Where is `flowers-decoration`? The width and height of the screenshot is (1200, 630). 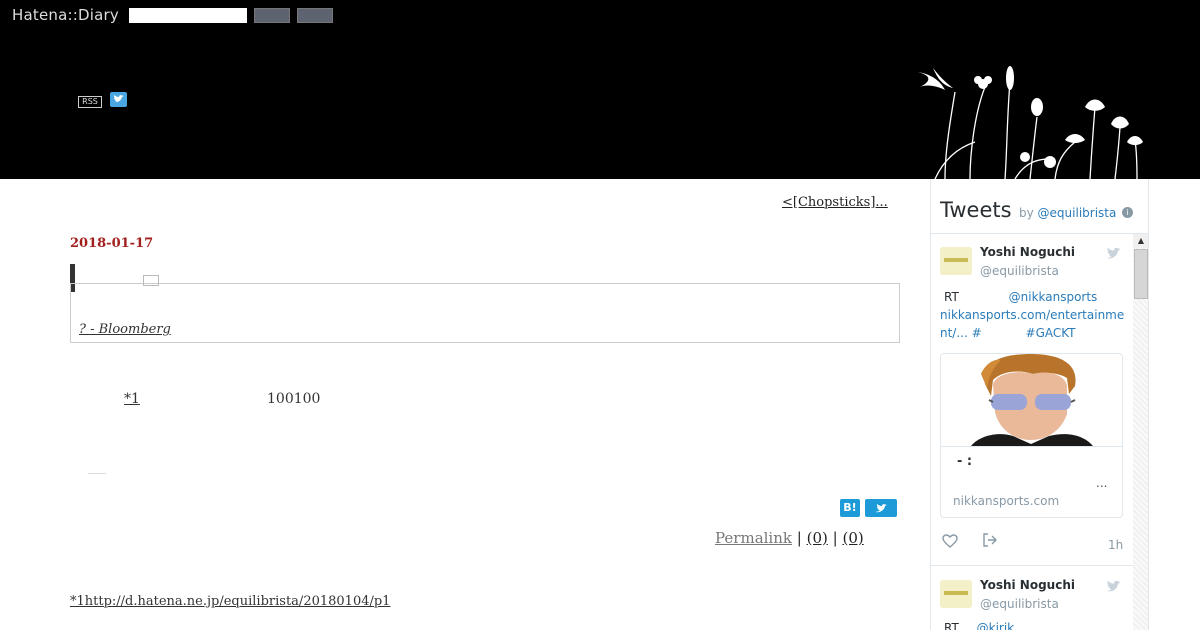
flowers-decoration is located at coordinates (1030, 122).